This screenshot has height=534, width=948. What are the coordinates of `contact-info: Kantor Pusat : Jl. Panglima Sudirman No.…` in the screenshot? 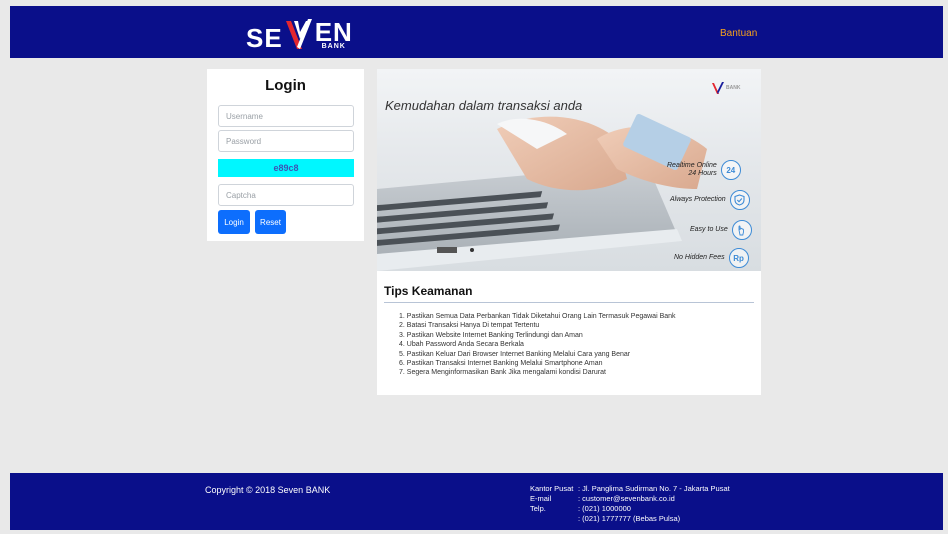 It's located at (630, 504).